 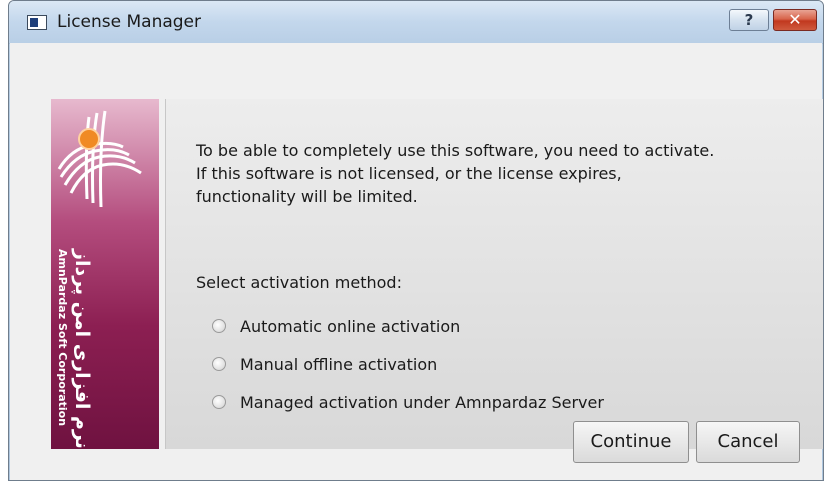 What do you see at coordinates (99, 159) in the screenshot?
I see `company-logo-icon` at bounding box center [99, 159].